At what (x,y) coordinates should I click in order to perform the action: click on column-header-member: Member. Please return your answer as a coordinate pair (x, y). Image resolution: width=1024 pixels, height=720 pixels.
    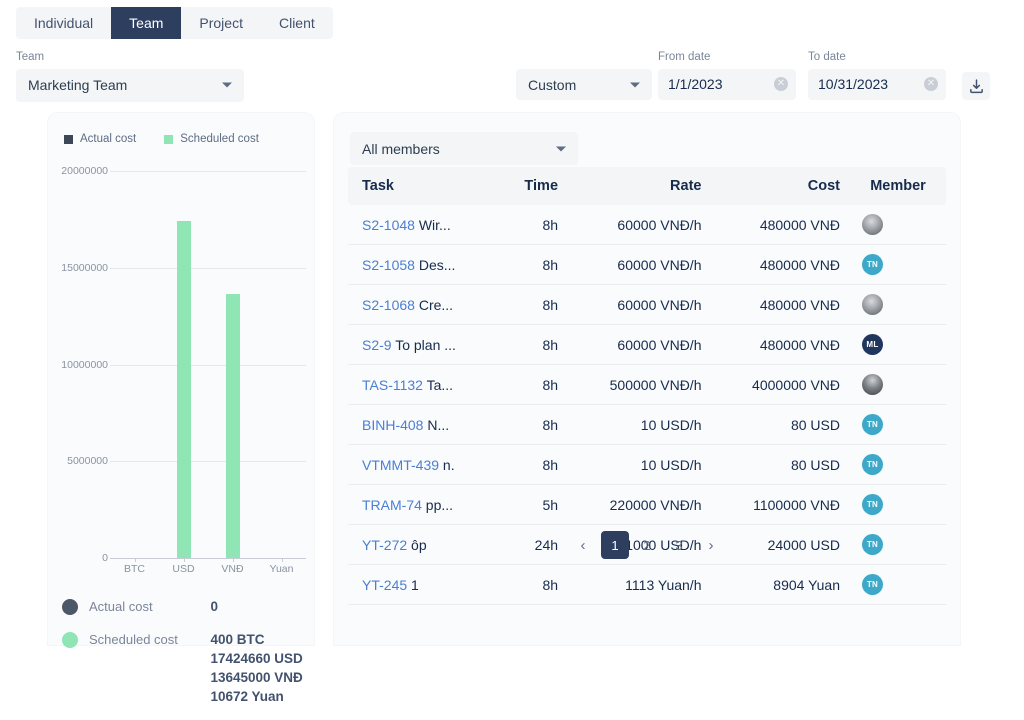
    Looking at the image, I should click on (898, 186).